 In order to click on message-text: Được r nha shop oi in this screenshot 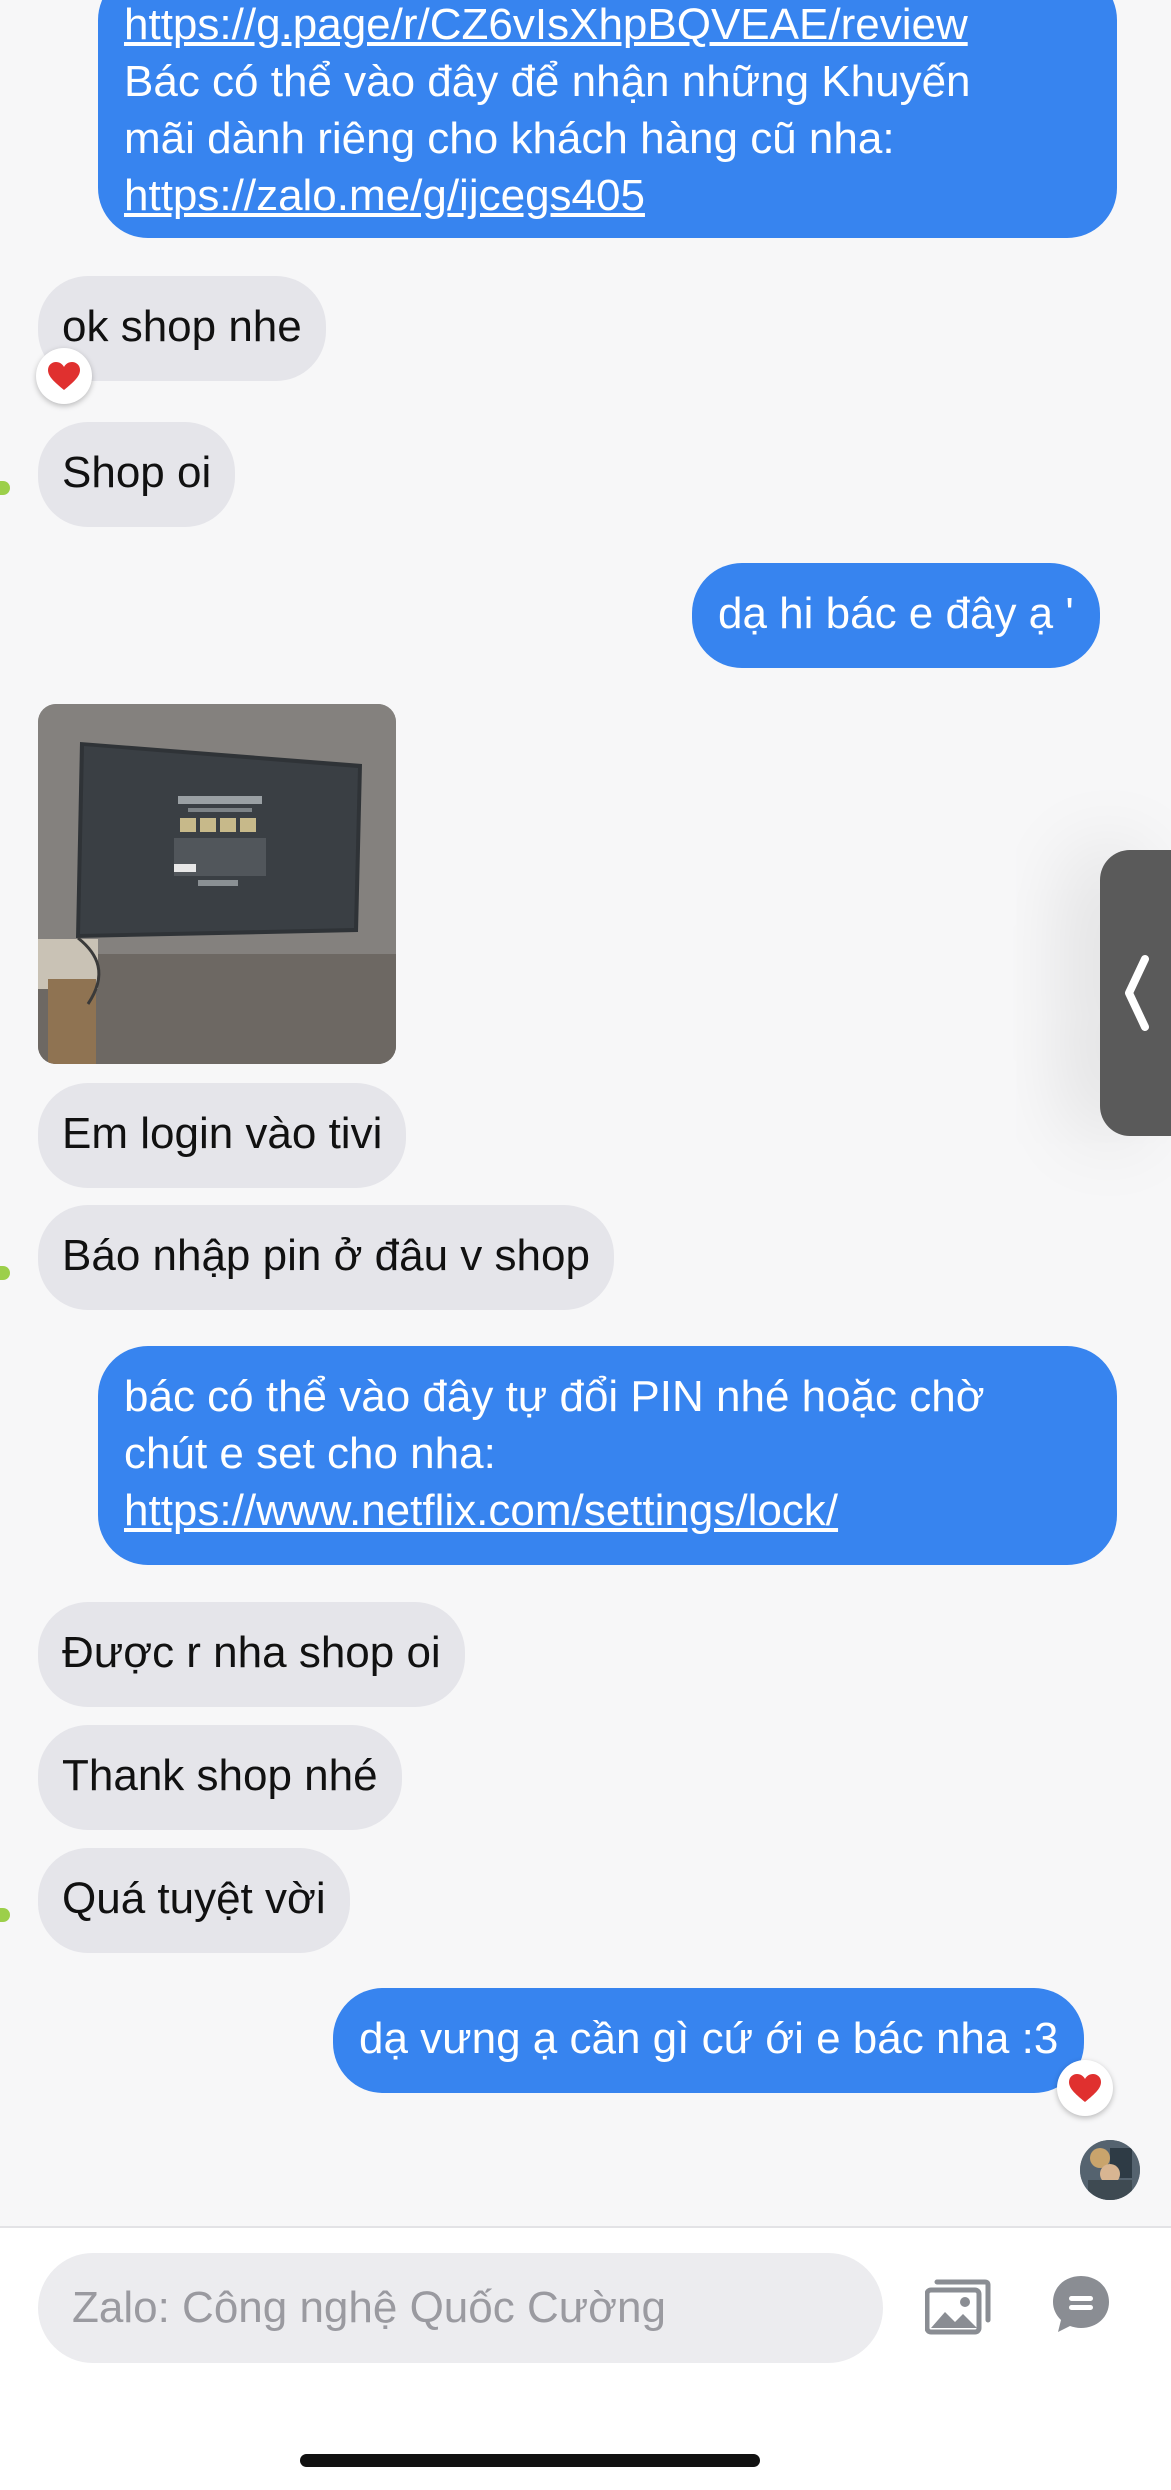, I will do `click(251, 1652)`.